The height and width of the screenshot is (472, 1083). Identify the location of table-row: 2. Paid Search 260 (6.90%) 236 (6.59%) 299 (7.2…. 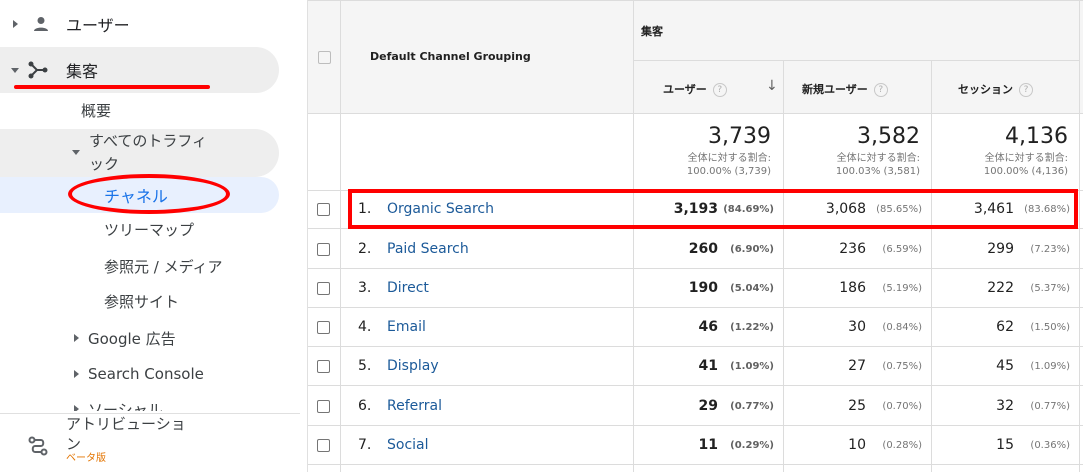
(695, 249).